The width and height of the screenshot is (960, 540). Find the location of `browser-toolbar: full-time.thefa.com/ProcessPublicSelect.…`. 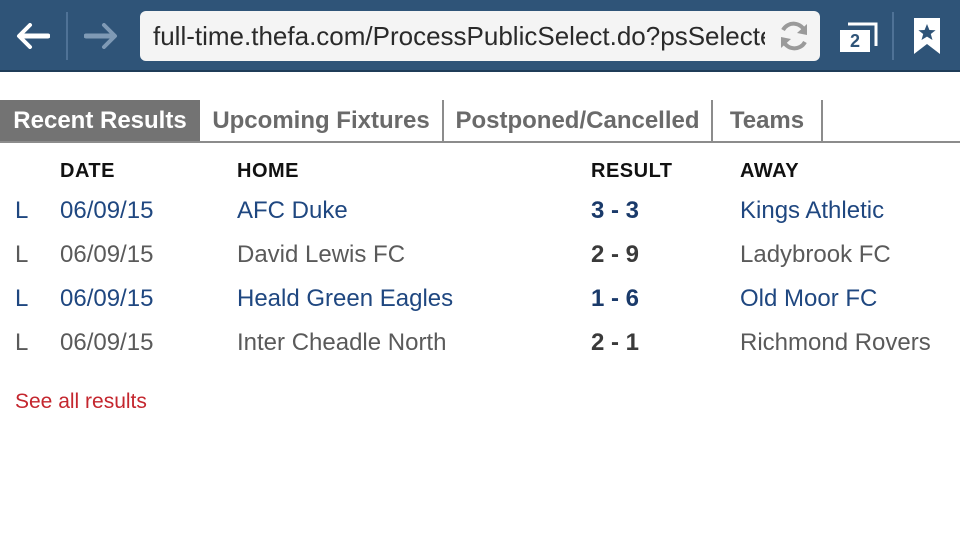

browser-toolbar: full-time.thefa.com/ProcessPublicSelect.… is located at coordinates (480, 36).